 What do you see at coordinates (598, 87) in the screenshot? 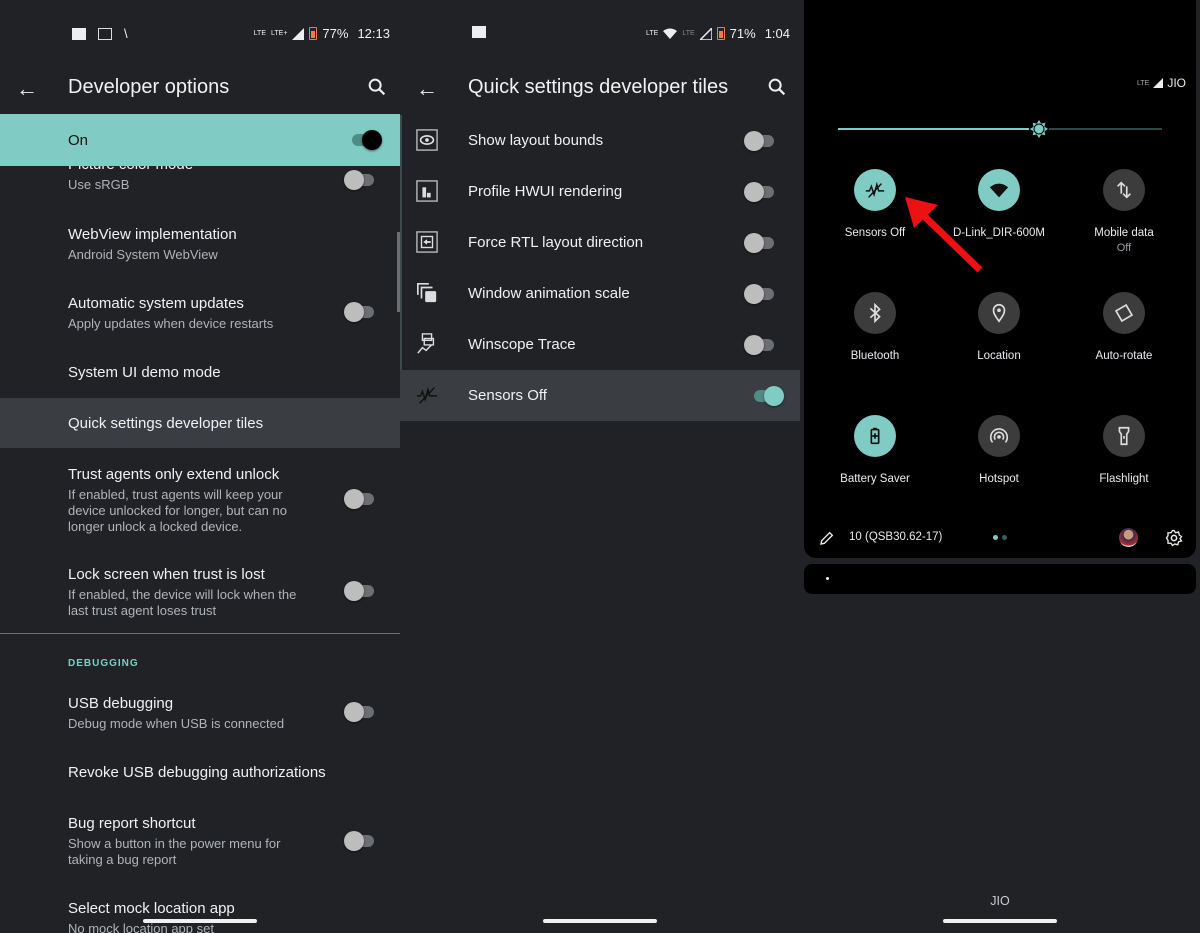
I see `page-title: Quick settings developer tiles` at bounding box center [598, 87].